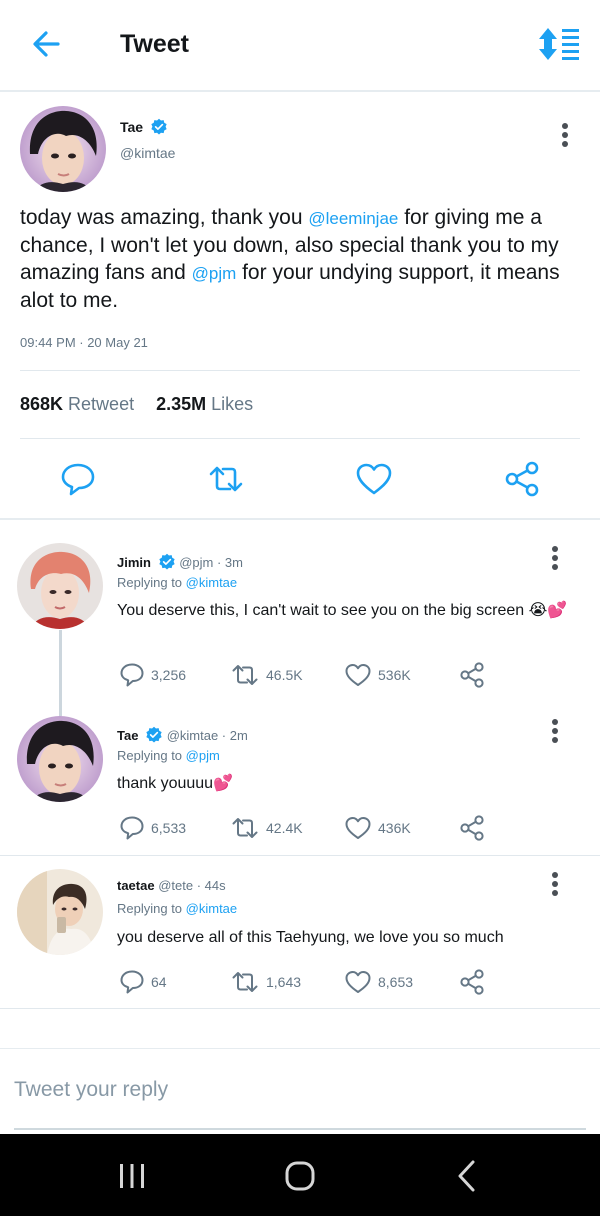 The image size is (600, 1216). Describe the element at coordinates (394, 828) in the screenshot. I see `like-count: 436K` at that location.